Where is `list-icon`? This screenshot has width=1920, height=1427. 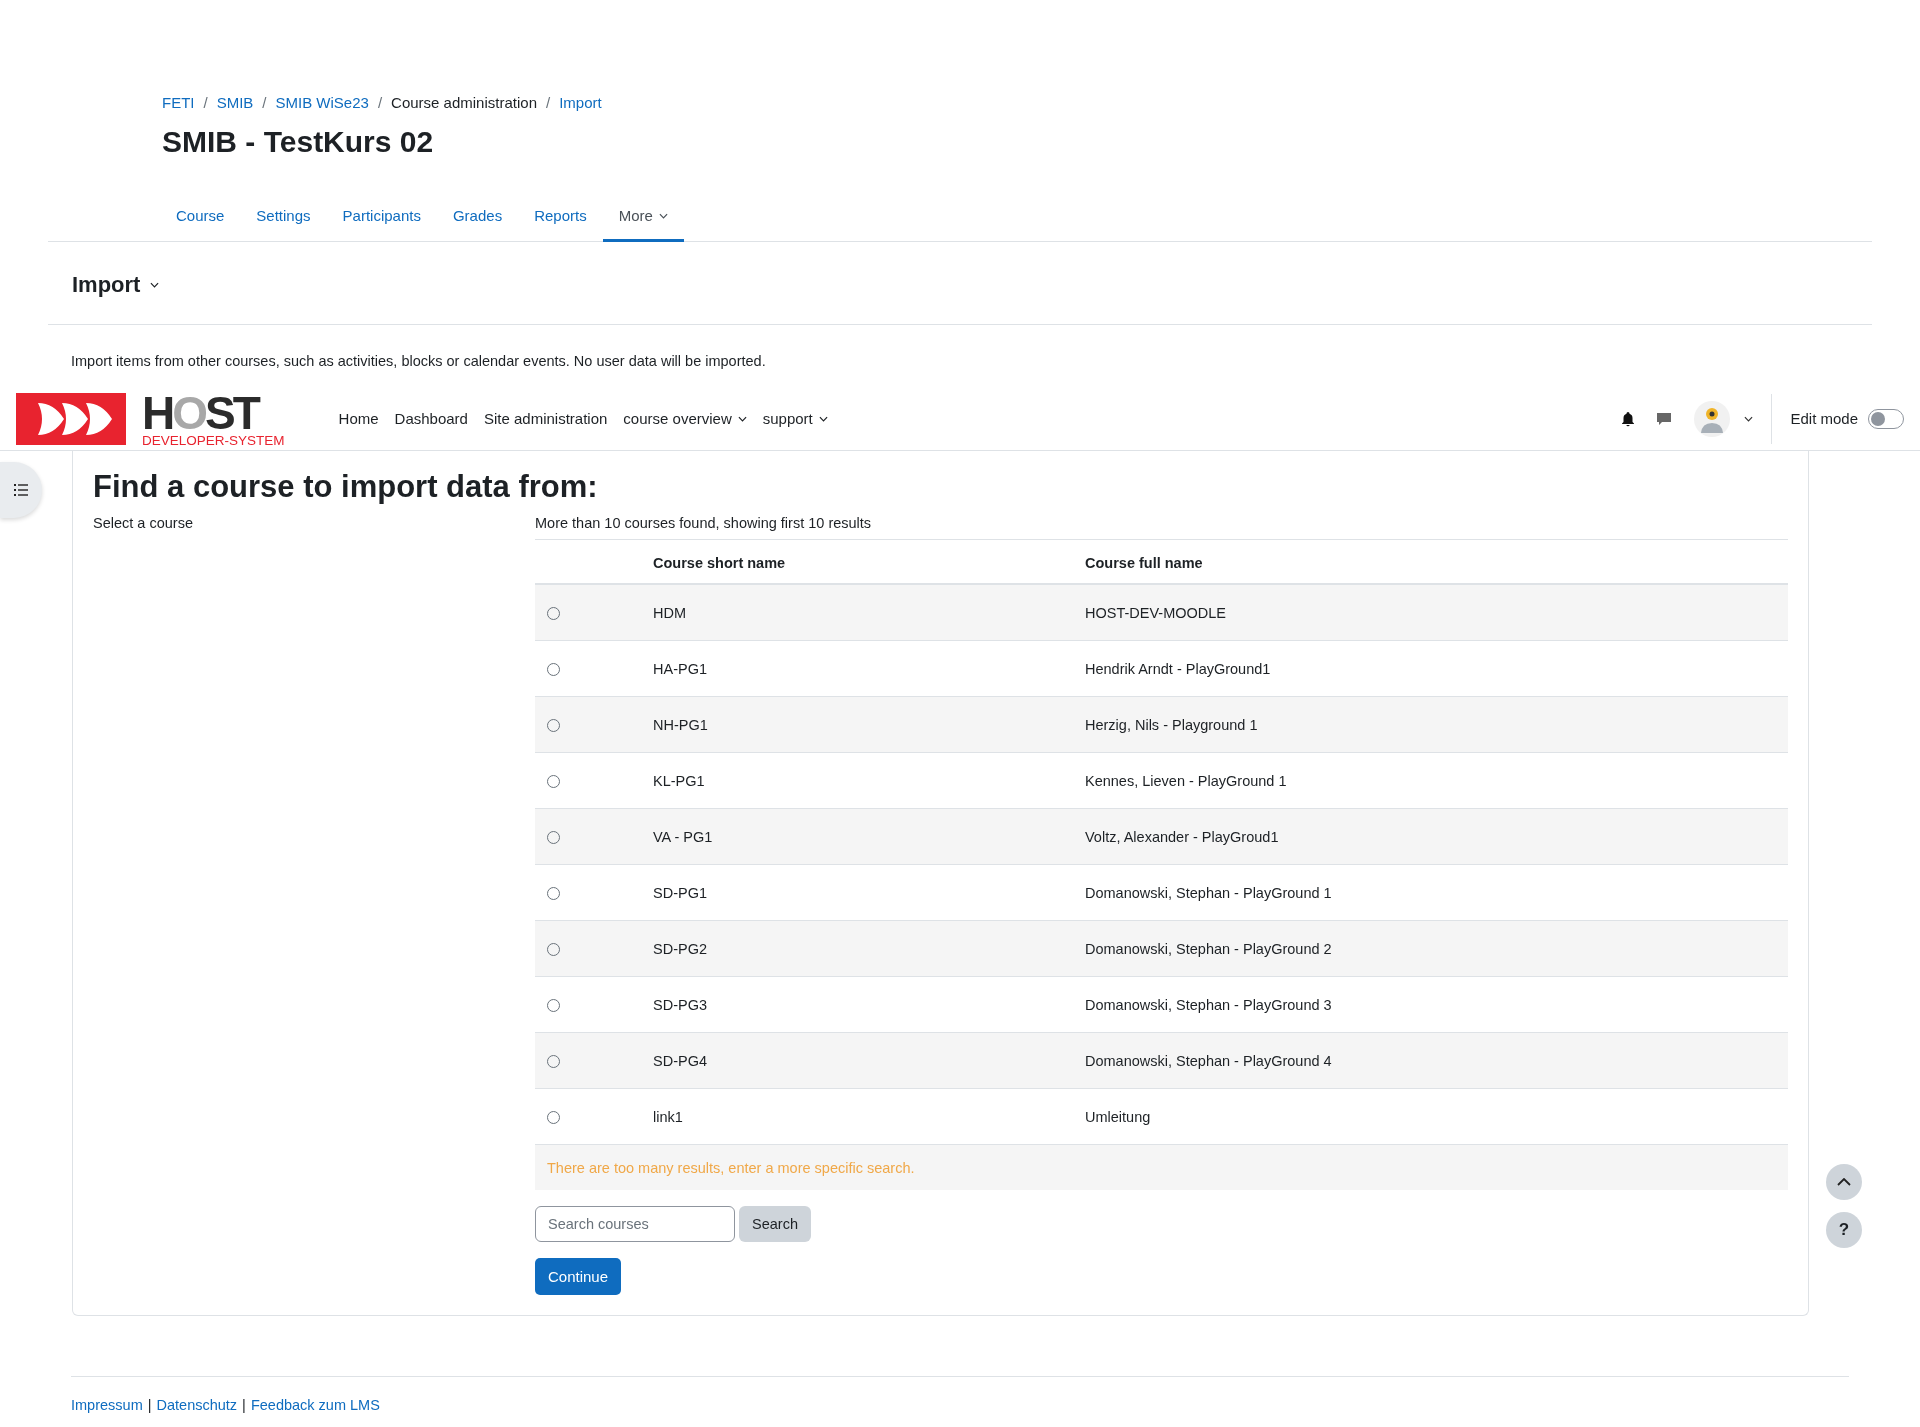 list-icon is located at coordinates (21, 490).